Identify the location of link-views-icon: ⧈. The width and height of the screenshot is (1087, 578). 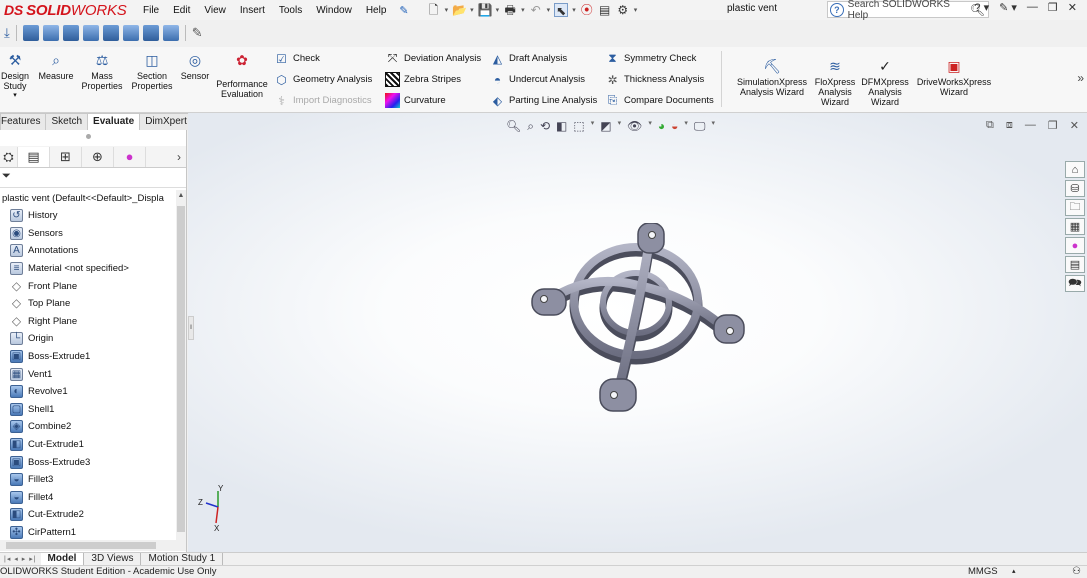
(1009, 125).